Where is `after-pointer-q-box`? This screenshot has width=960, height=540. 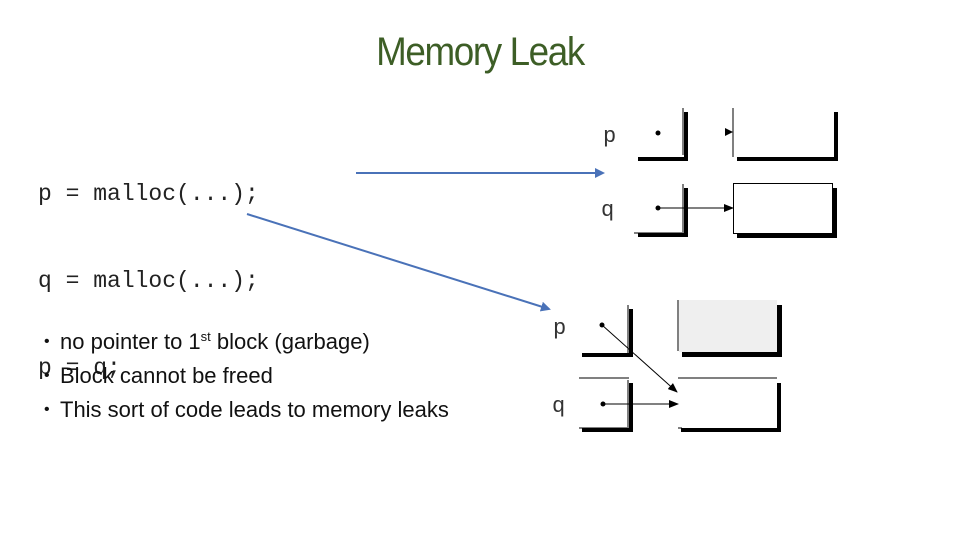 after-pointer-q-box is located at coordinates (606, 404).